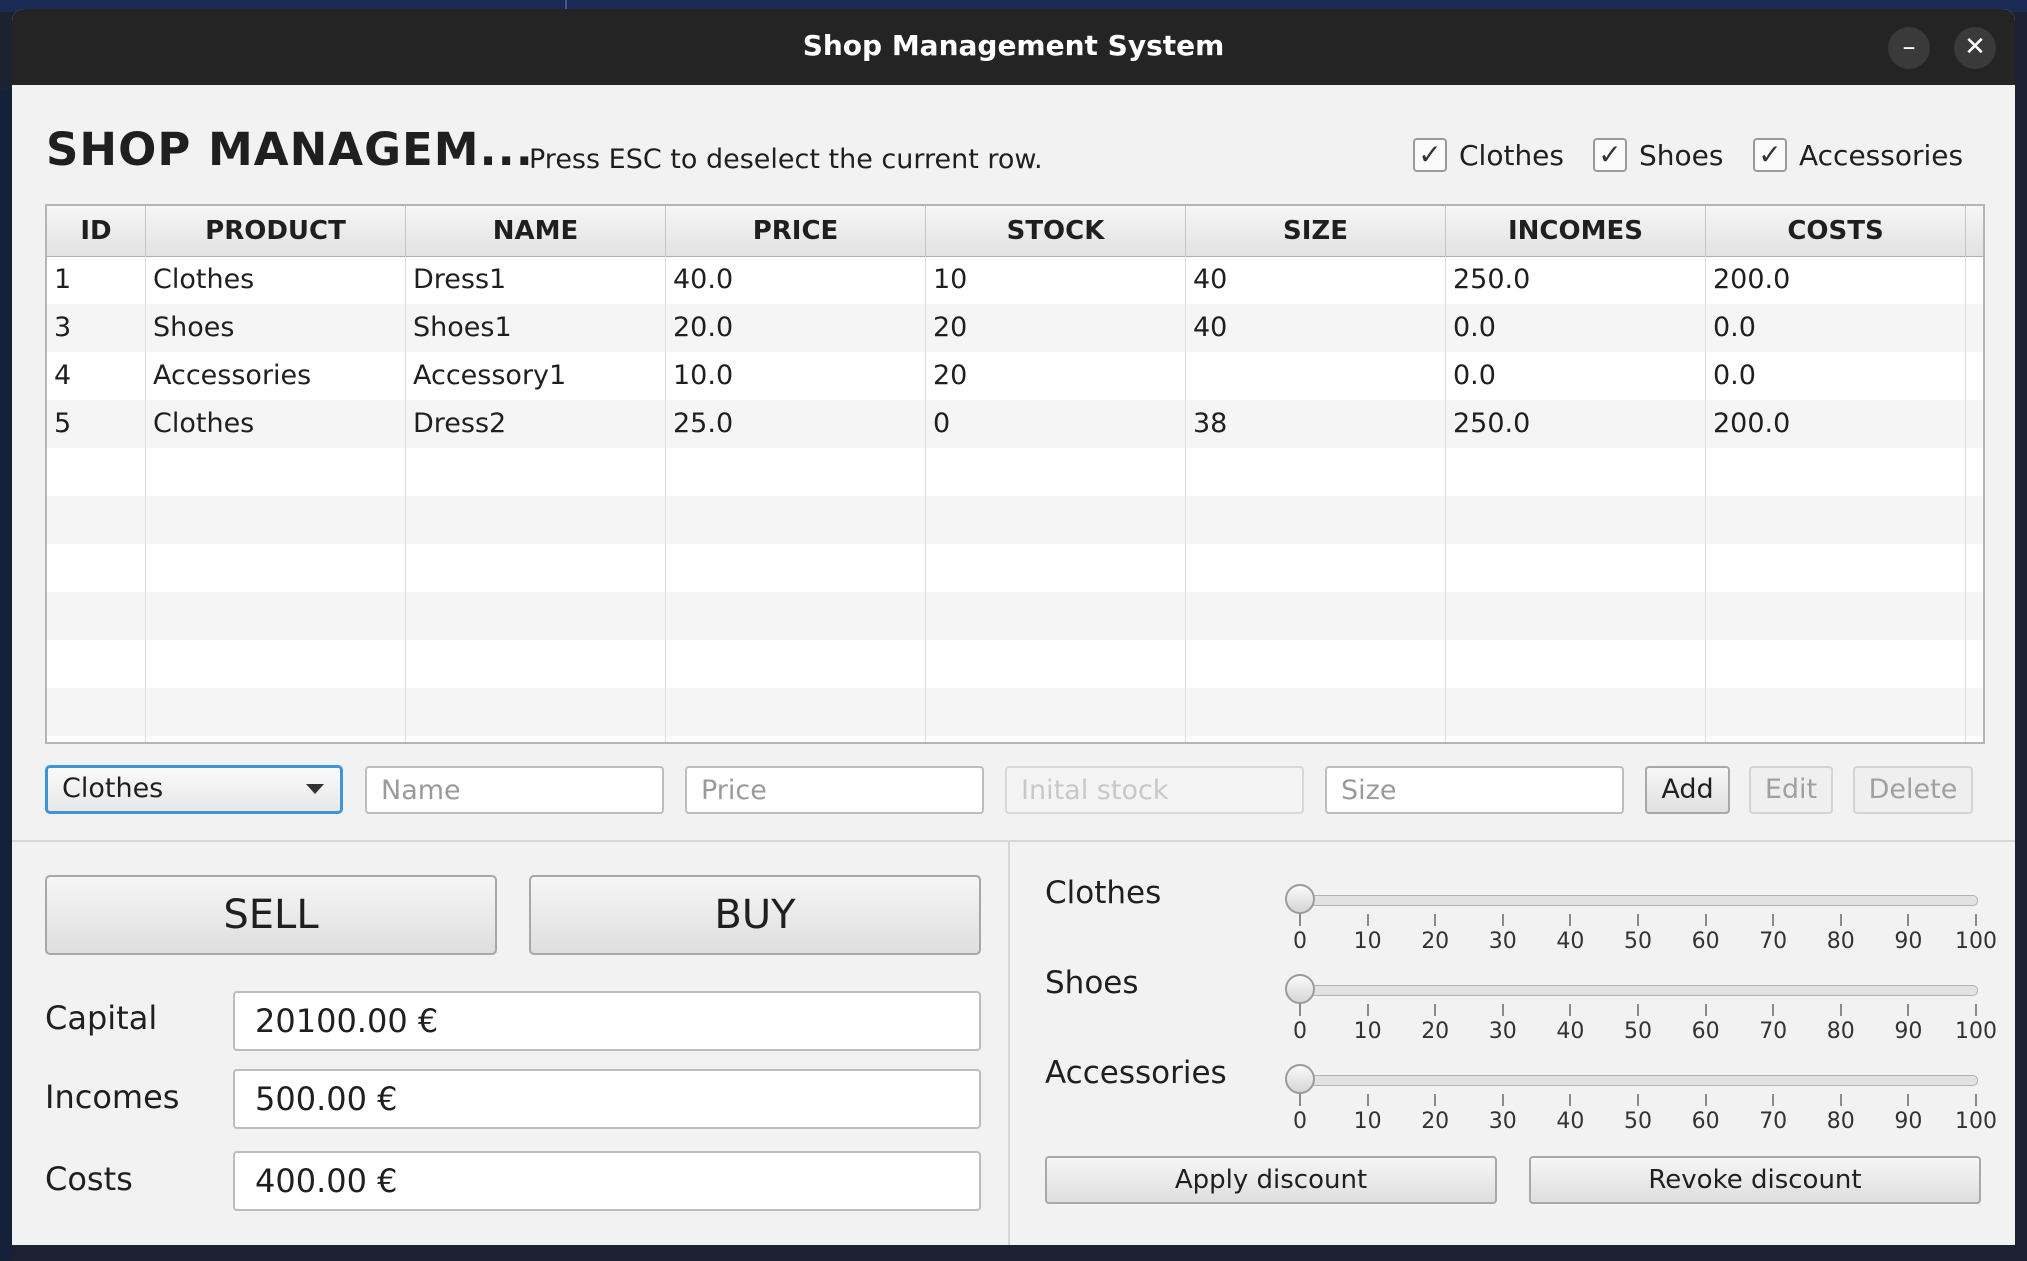 This screenshot has height=1261, width=2027. What do you see at coordinates (607, 1181) in the screenshot?
I see `costs-field: 400.00 €` at bounding box center [607, 1181].